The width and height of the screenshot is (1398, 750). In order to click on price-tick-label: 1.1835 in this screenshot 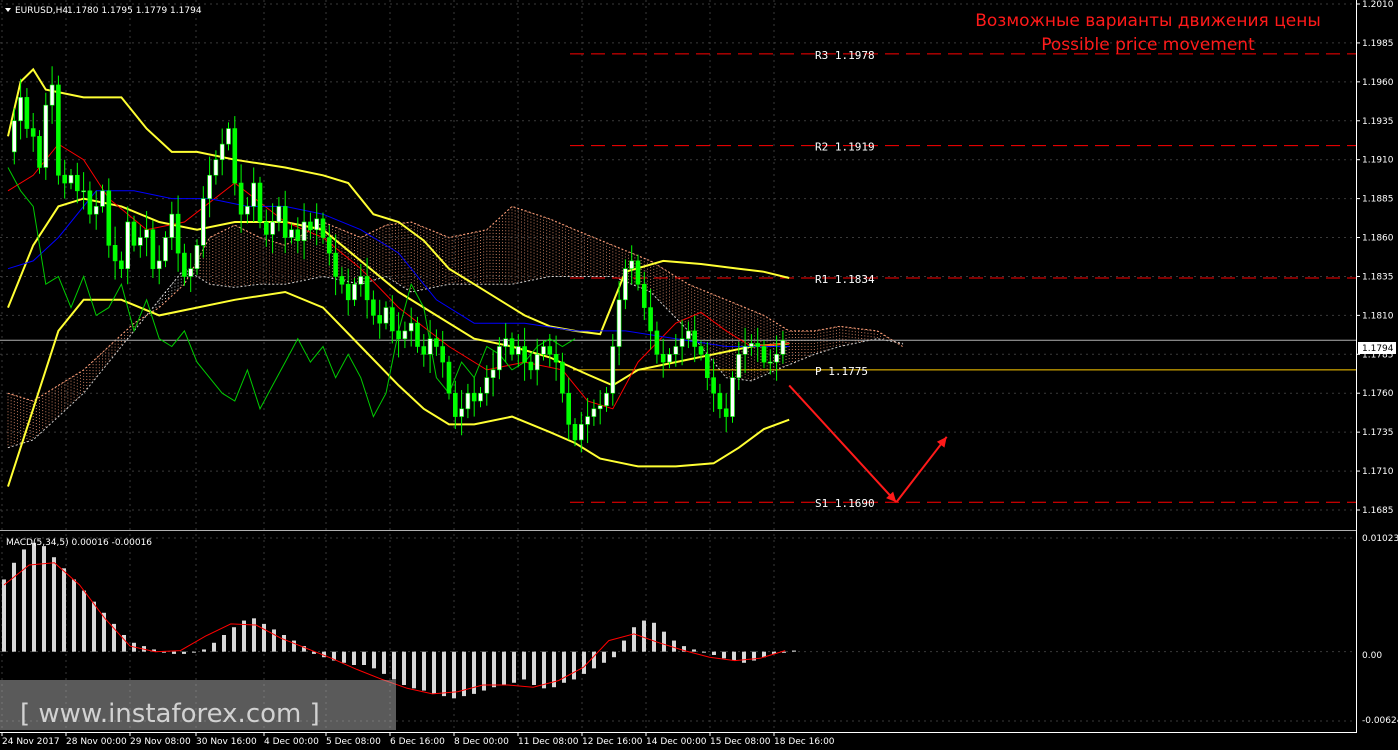, I will do `click(1378, 277)`.